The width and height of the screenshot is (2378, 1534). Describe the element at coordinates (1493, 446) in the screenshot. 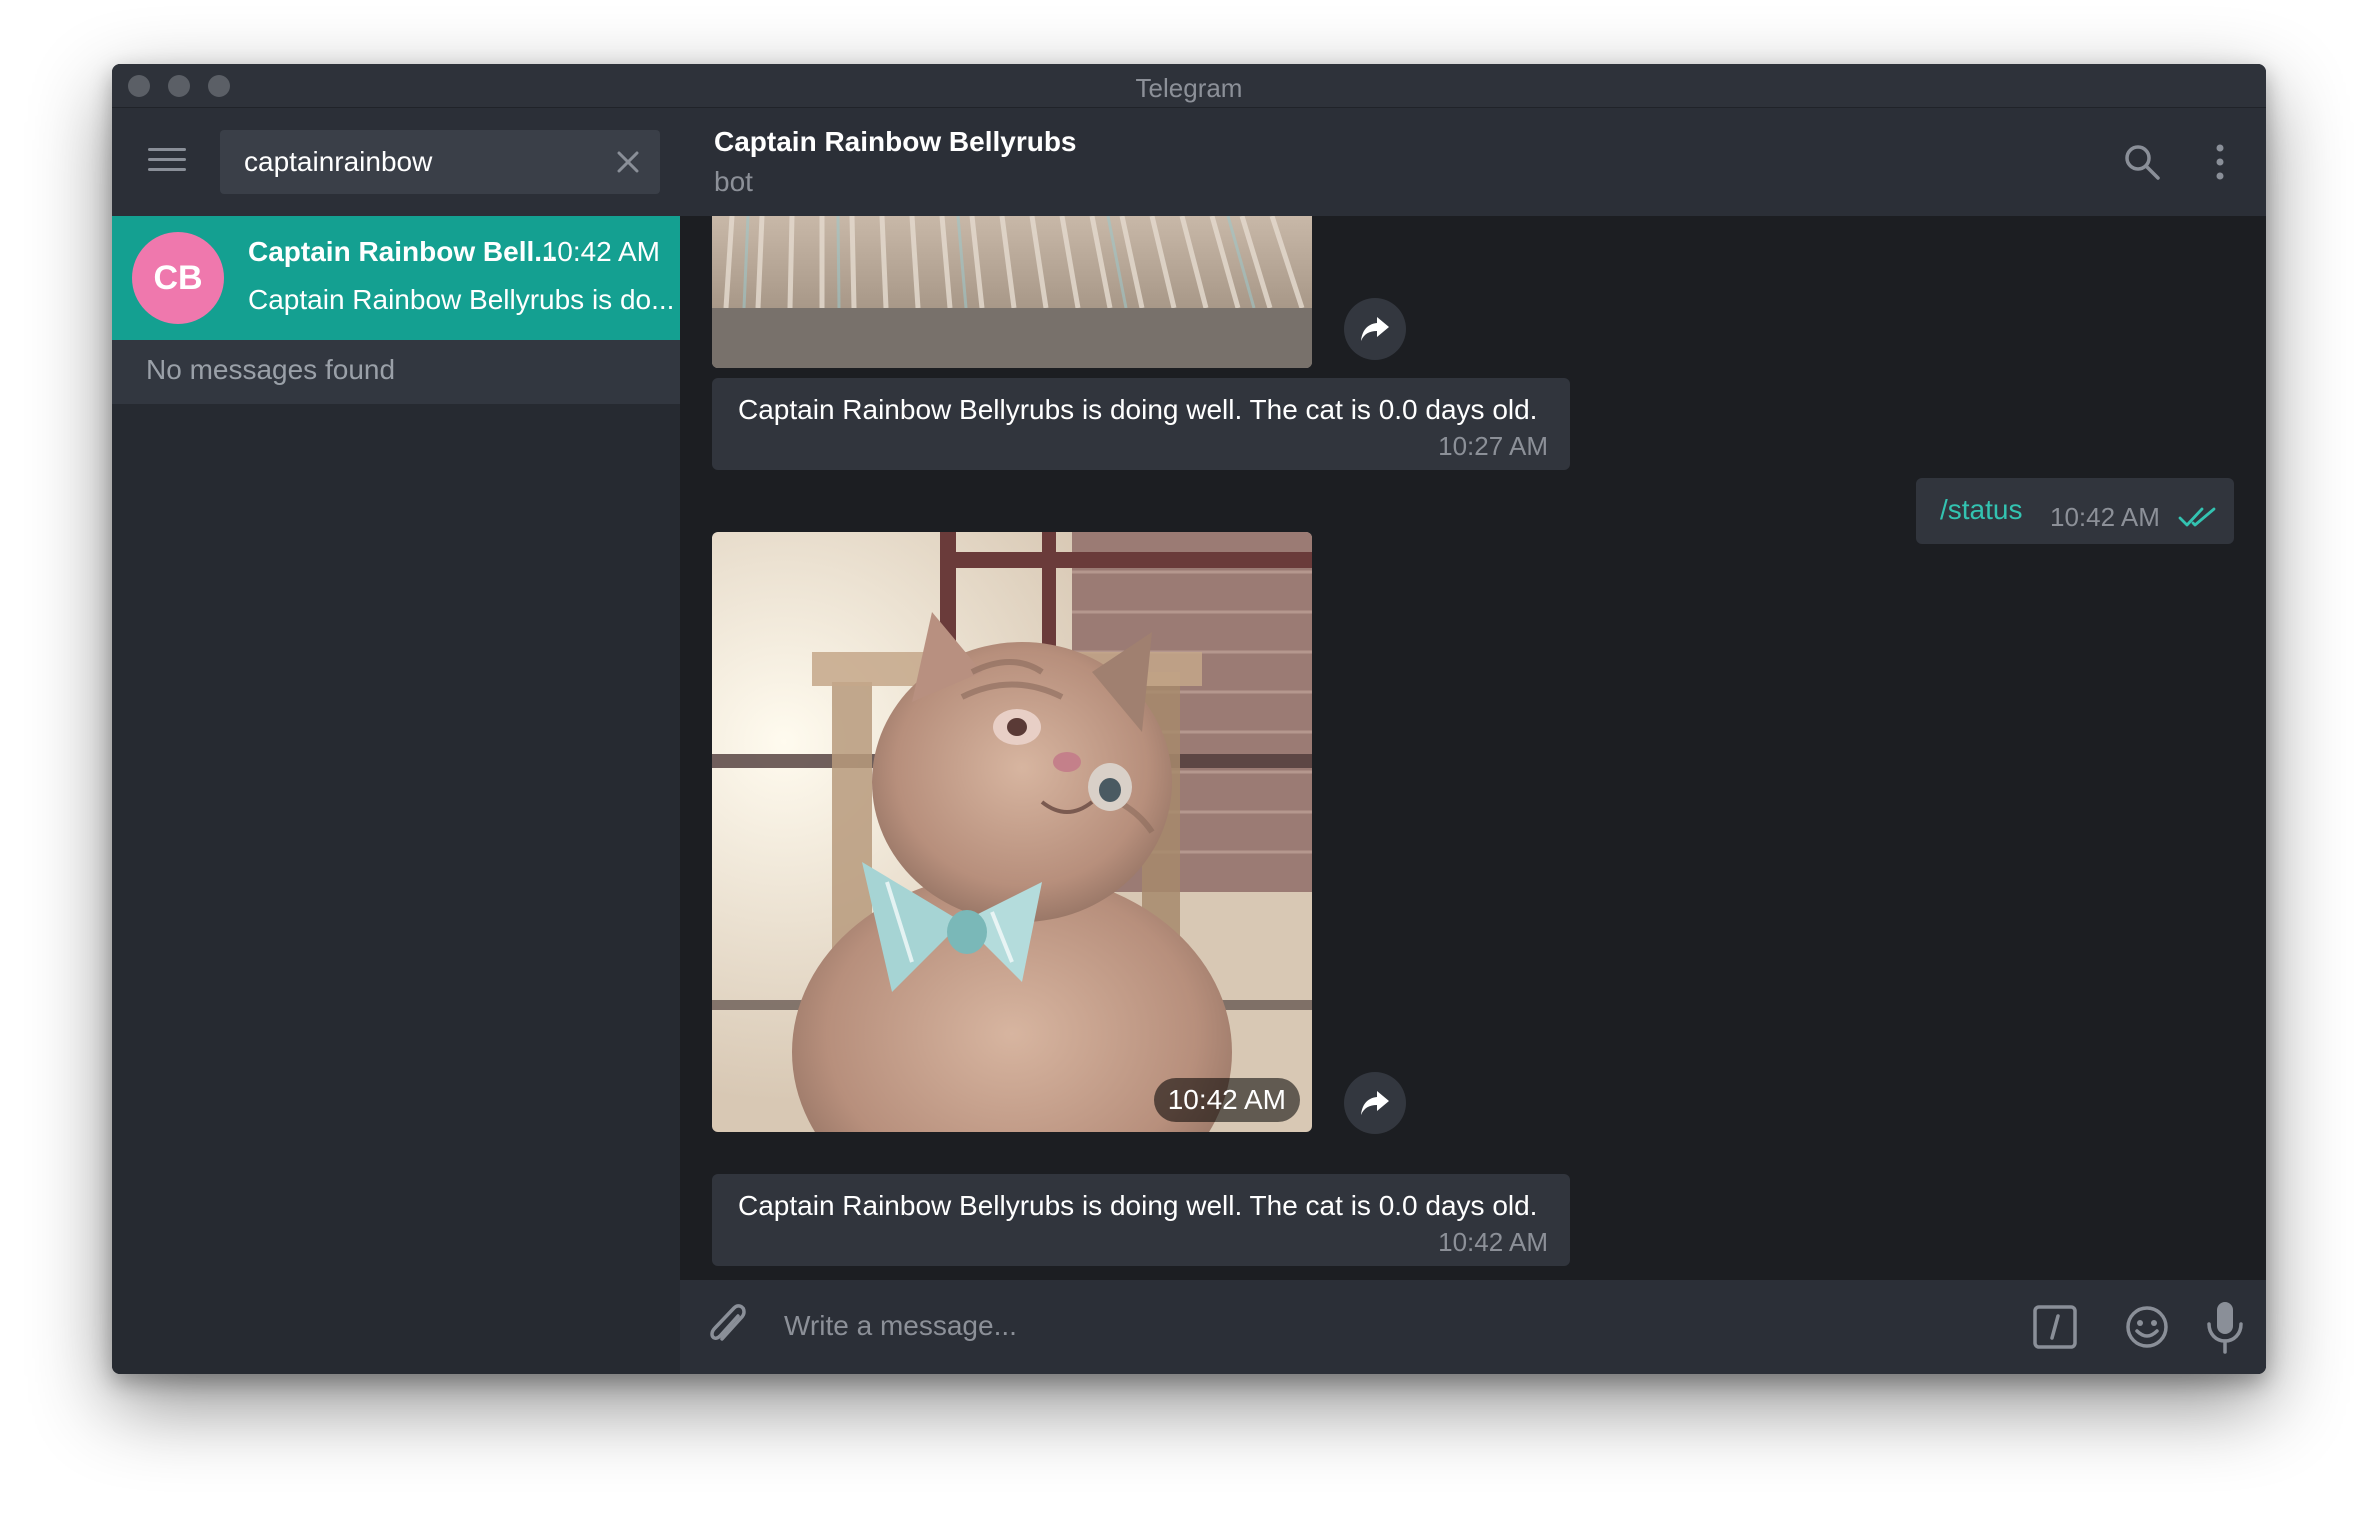

I see `message-time: 10:27 AM` at that location.